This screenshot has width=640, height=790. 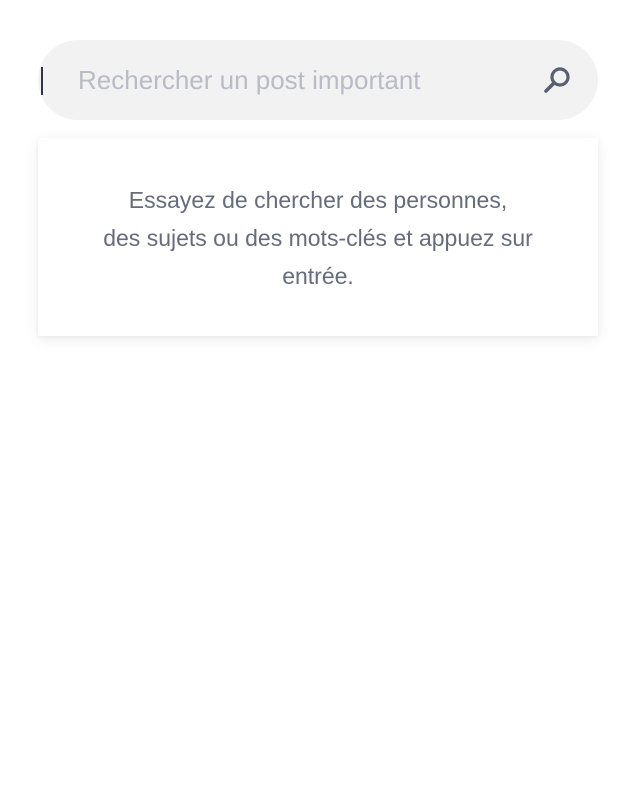 I want to click on search-input, so click(x=298, y=80).